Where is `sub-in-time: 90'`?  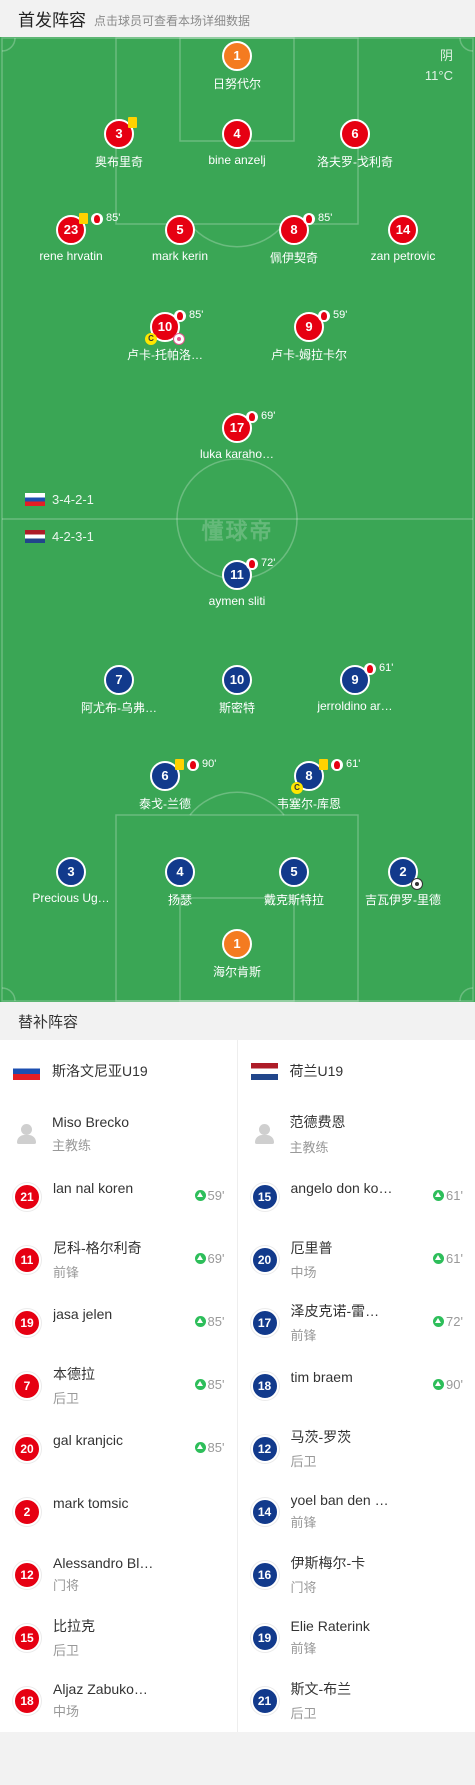
sub-in-time: 90' is located at coordinates (448, 1384).